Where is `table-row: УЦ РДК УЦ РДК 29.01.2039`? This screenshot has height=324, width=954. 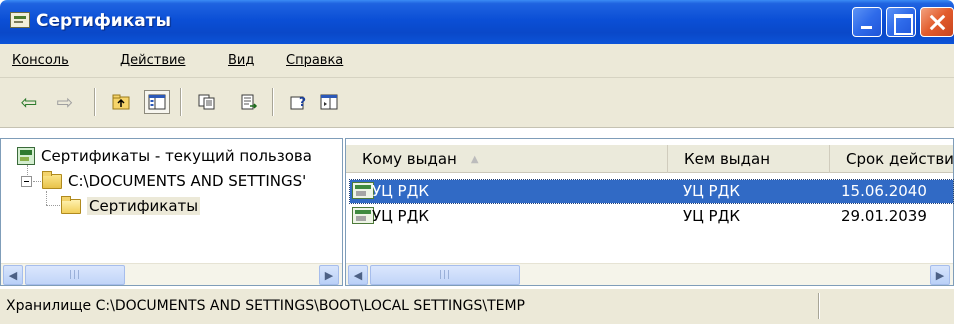
table-row: УЦ РДК УЦ РДК 29.01.2039 is located at coordinates (651, 216).